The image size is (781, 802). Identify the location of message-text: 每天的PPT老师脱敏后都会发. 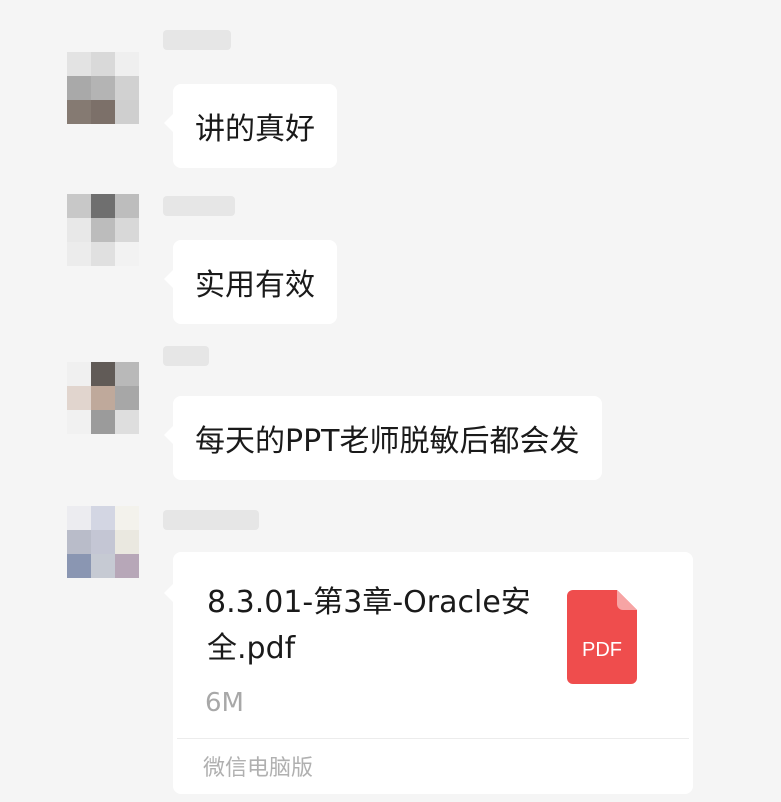
(387, 441).